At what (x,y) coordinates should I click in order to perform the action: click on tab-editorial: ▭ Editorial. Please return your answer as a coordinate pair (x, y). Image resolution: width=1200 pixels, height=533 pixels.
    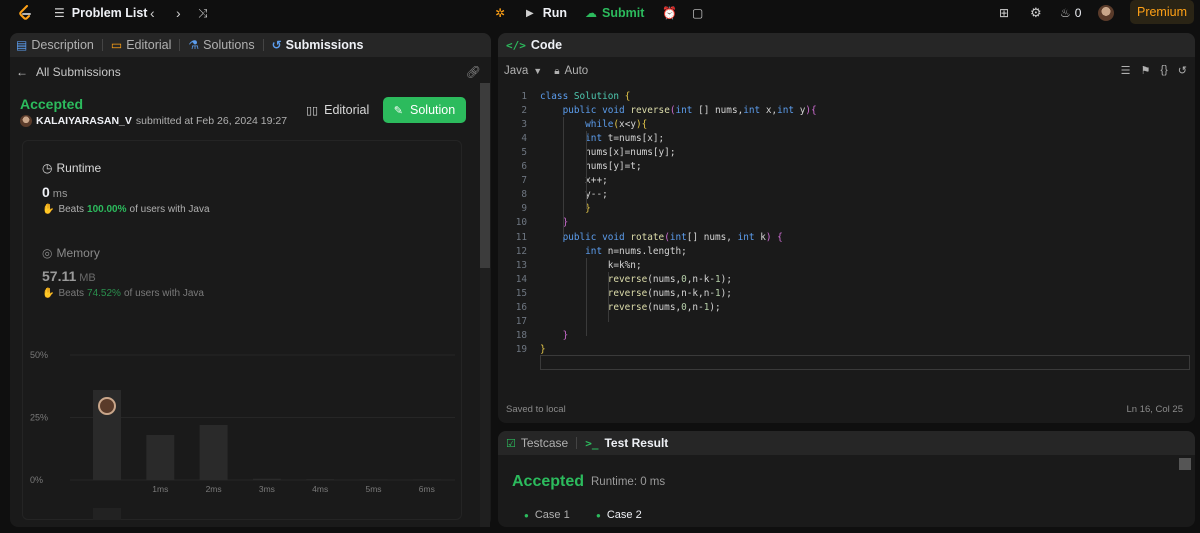
    Looking at the image, I should click on (141, 45).